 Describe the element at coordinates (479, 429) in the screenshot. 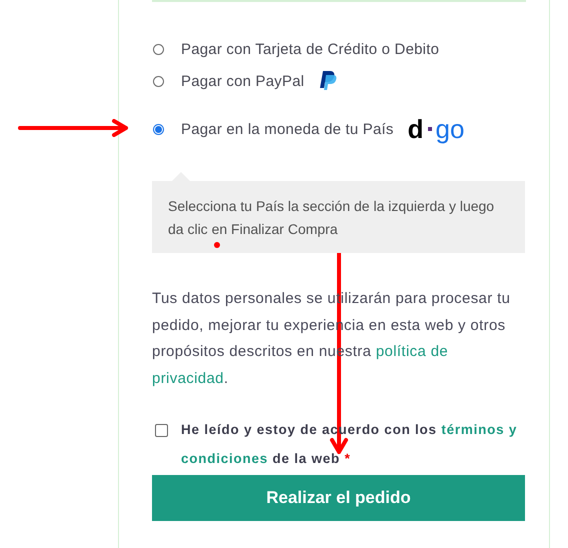

I see `terms-link: términos y` at that location.